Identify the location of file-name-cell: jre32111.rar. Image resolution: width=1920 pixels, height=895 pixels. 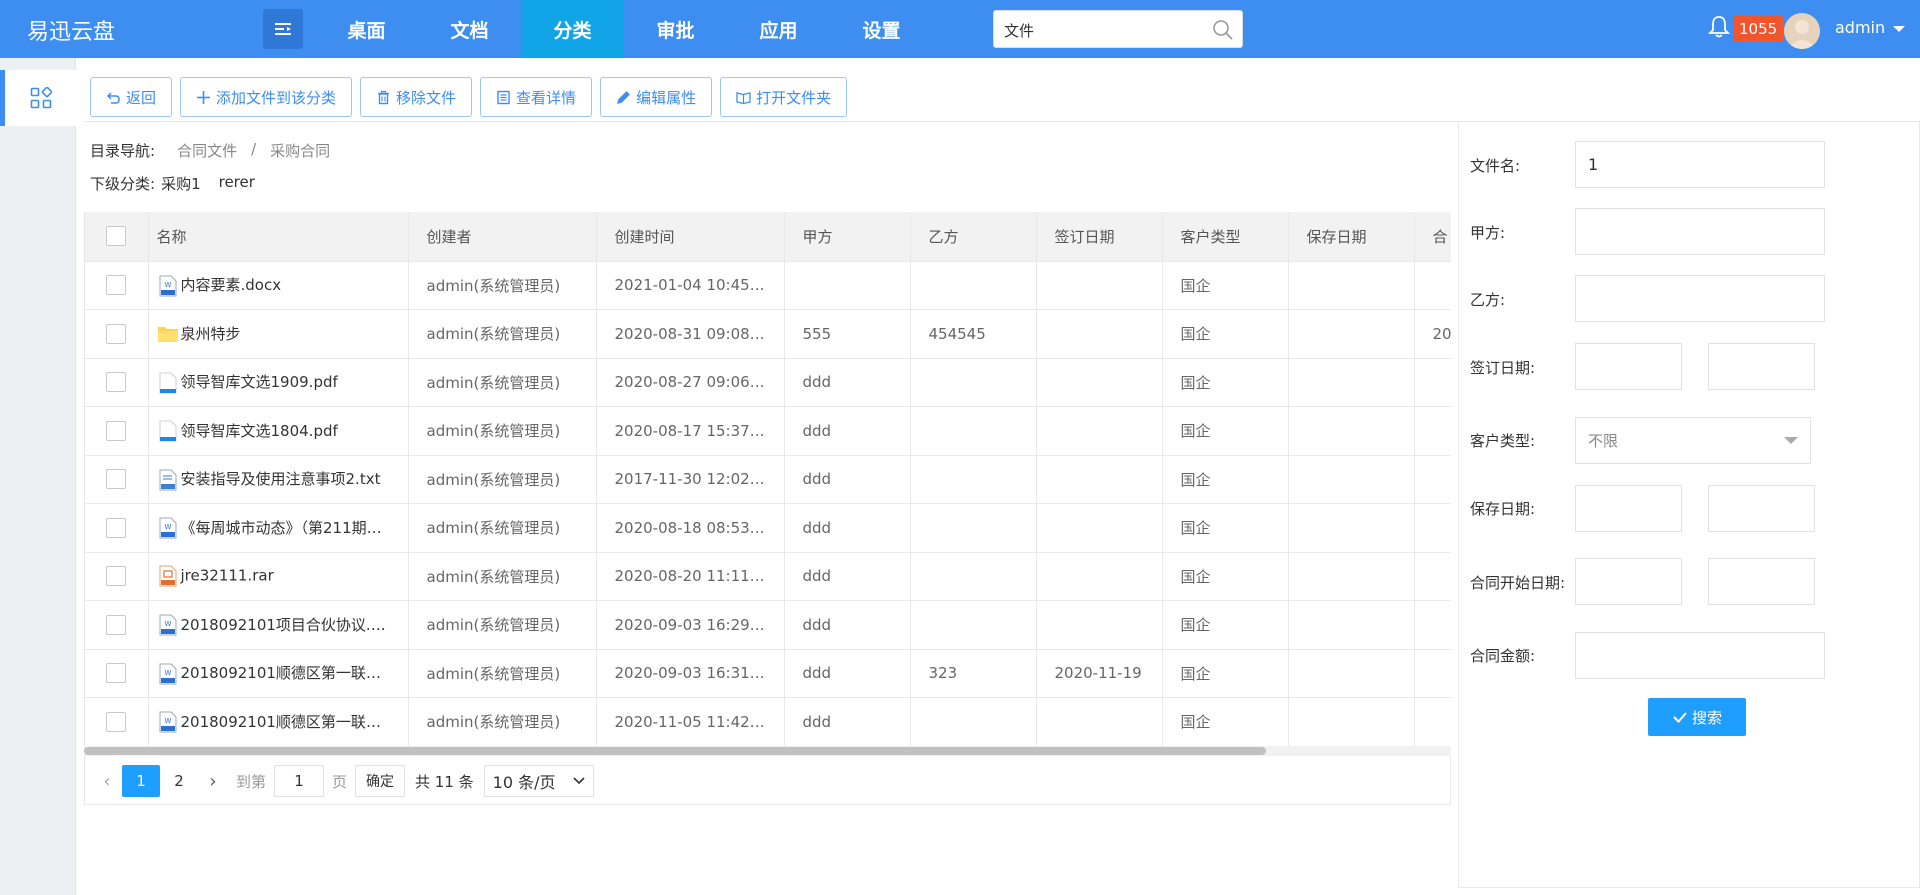
(278, 576).